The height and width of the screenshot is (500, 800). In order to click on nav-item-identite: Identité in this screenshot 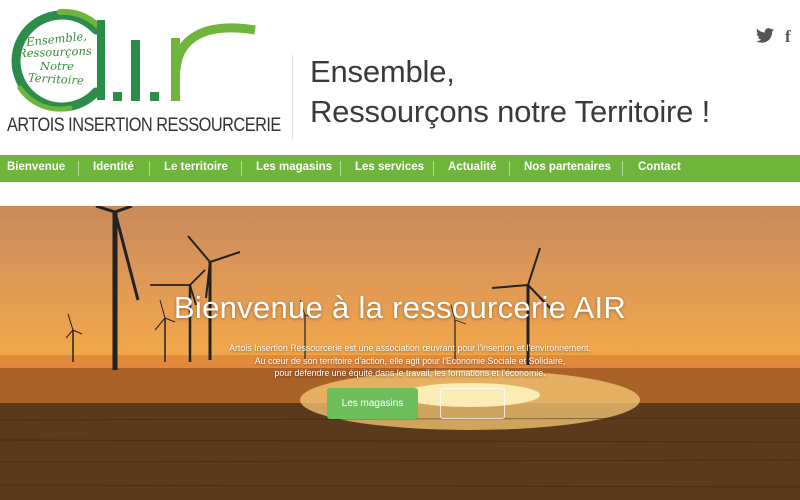, I will do `click(113, 167)`.